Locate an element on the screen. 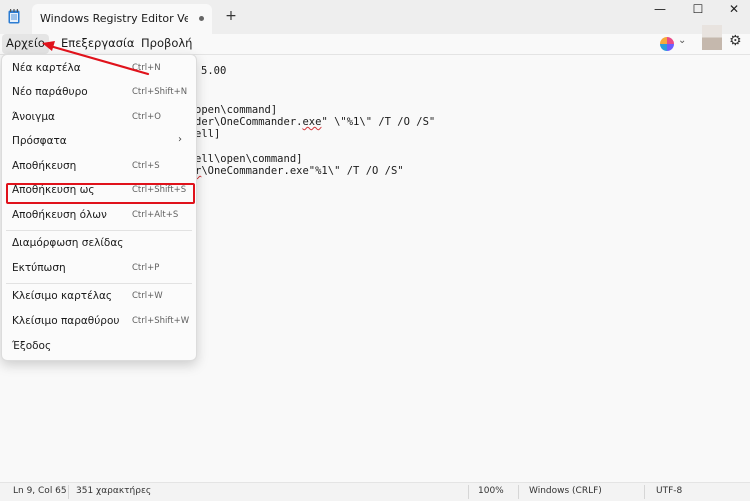 The height and width of the screenshot is (501, 750). menu-item-label: Έξοδος is located at coordinates (32, 346).